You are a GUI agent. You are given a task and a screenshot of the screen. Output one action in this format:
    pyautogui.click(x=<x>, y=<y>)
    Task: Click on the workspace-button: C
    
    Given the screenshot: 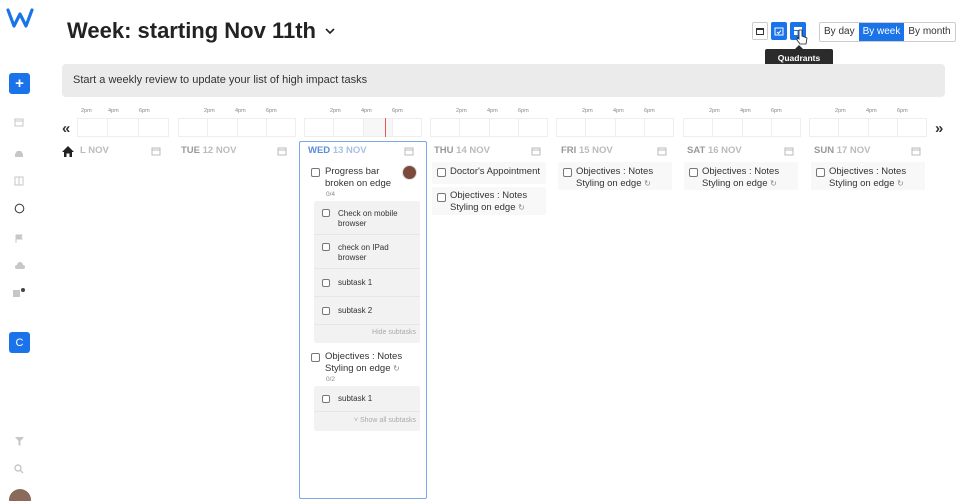 What is the action you would take?
    pyautogui.click(x=19, y=342)
    